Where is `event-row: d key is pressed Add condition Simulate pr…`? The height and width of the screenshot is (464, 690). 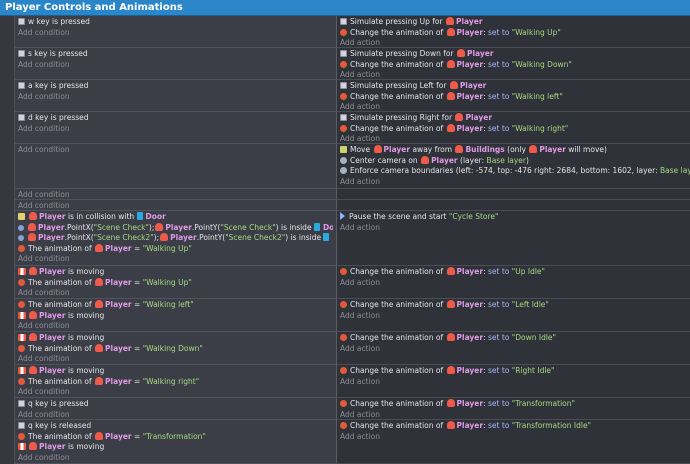
event-row: d key is pressed Add condition Simulate pr… is located at coordinates (345, 128).